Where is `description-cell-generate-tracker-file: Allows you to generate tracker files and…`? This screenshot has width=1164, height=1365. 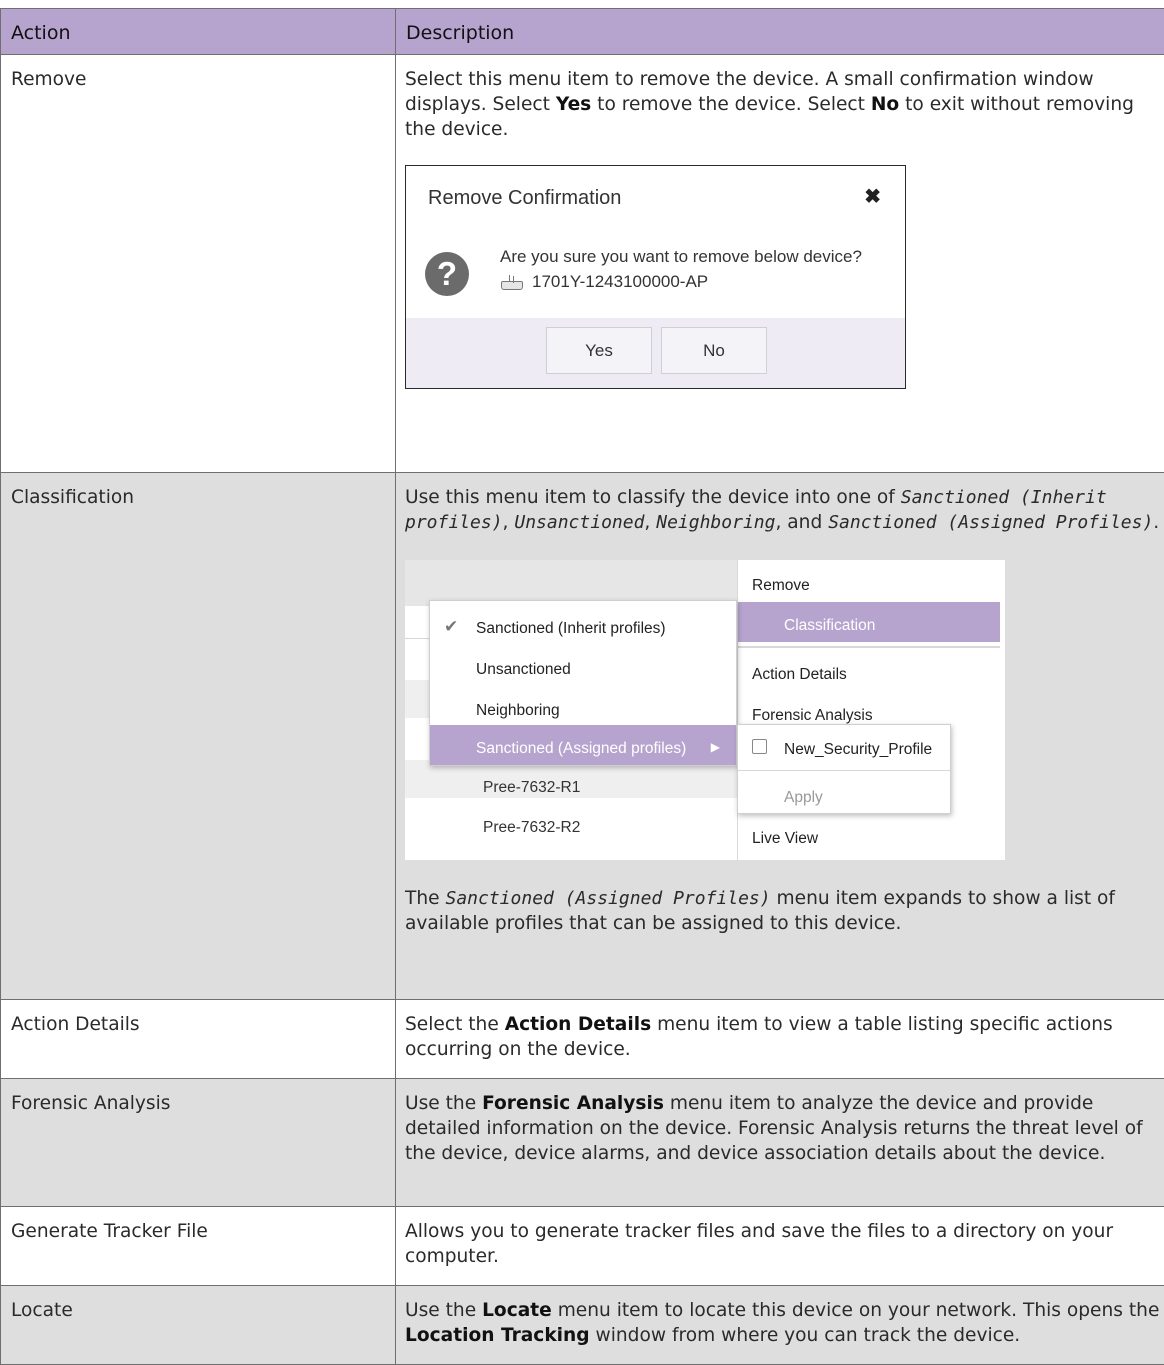
description-cell-generate-tracker-file: Allows you to generate tracker files and… is located at coordinates (780, 1246).